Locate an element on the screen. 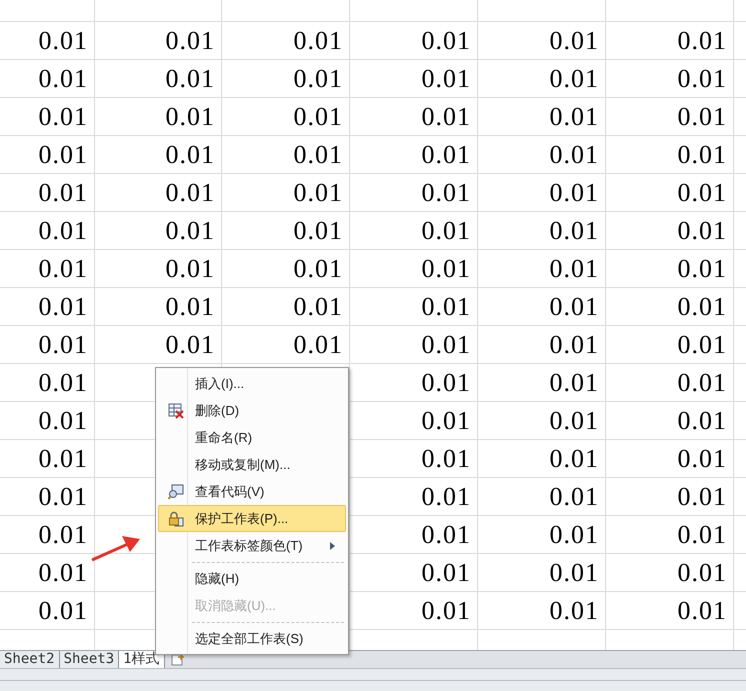  sheet-tab: Sheet3 is located at coordinates (90, 659).